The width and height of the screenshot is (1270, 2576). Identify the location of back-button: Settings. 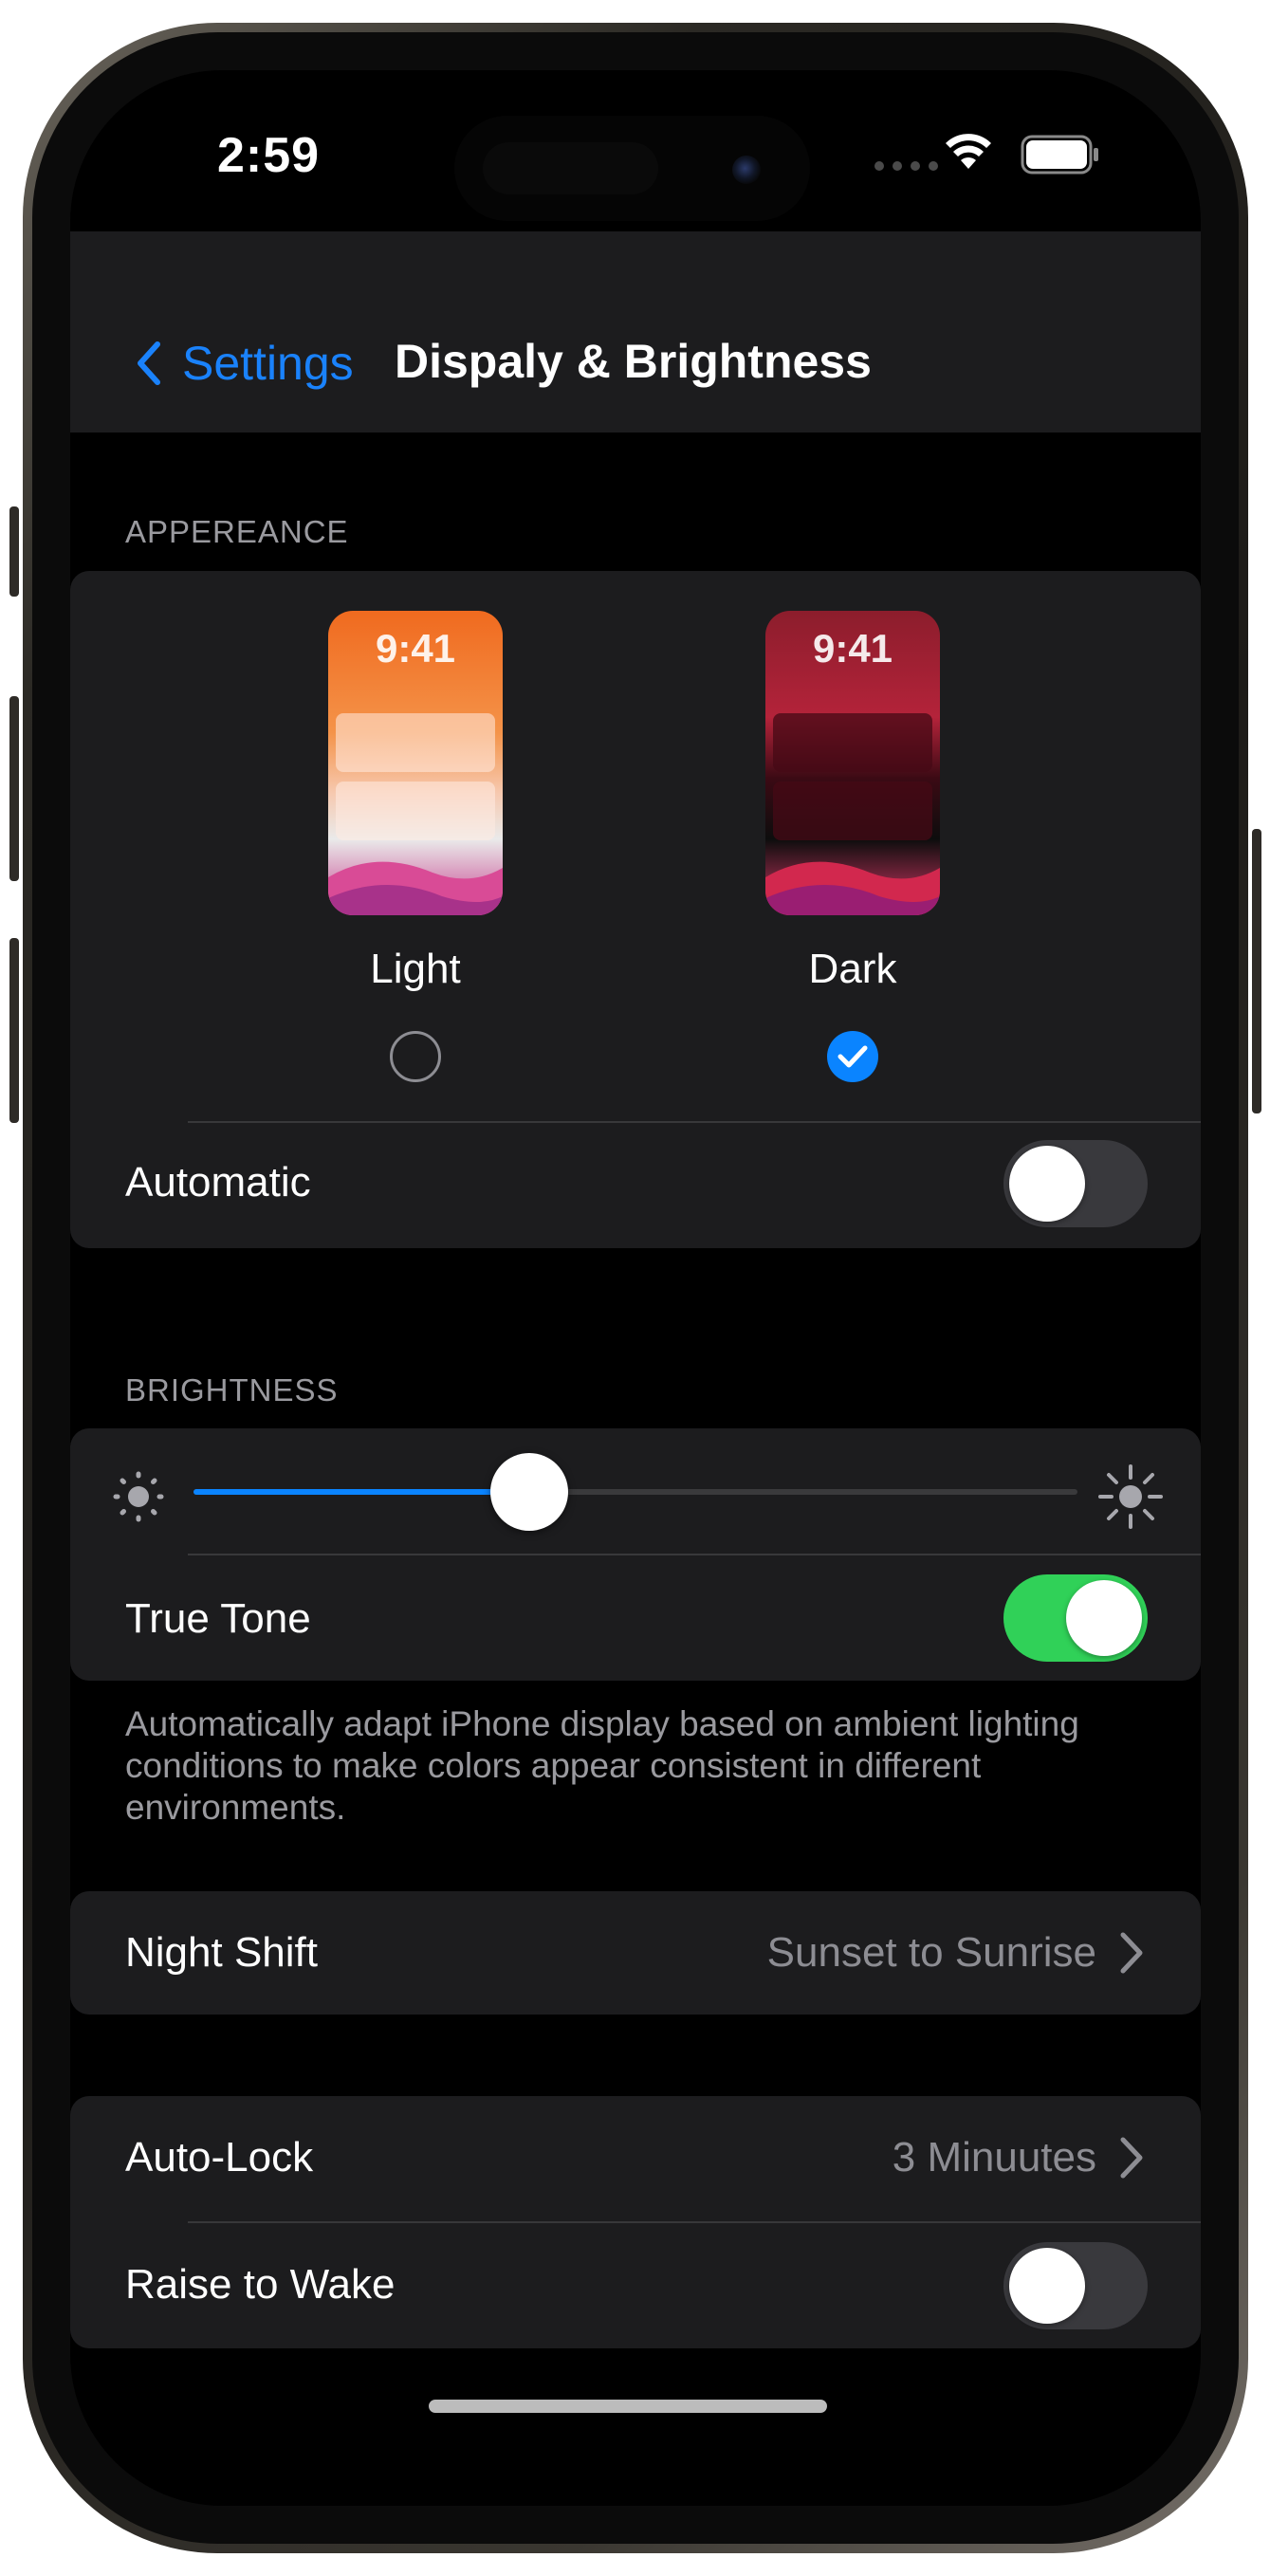
(244, 363).